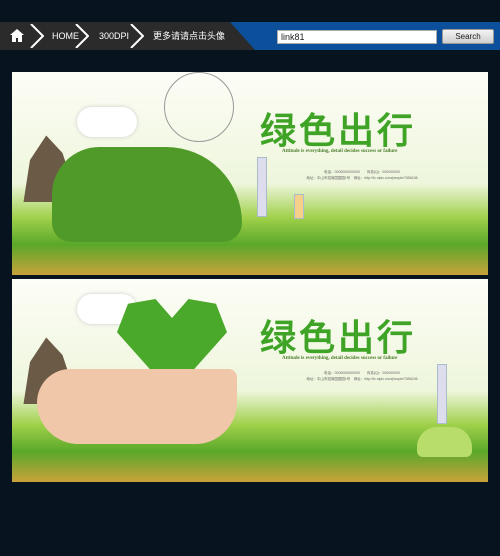 The width and height of the screenshot is (500, 556). Describe the element at coordinates (17, 35) in the screenshot. I see `home-icon` at that location.